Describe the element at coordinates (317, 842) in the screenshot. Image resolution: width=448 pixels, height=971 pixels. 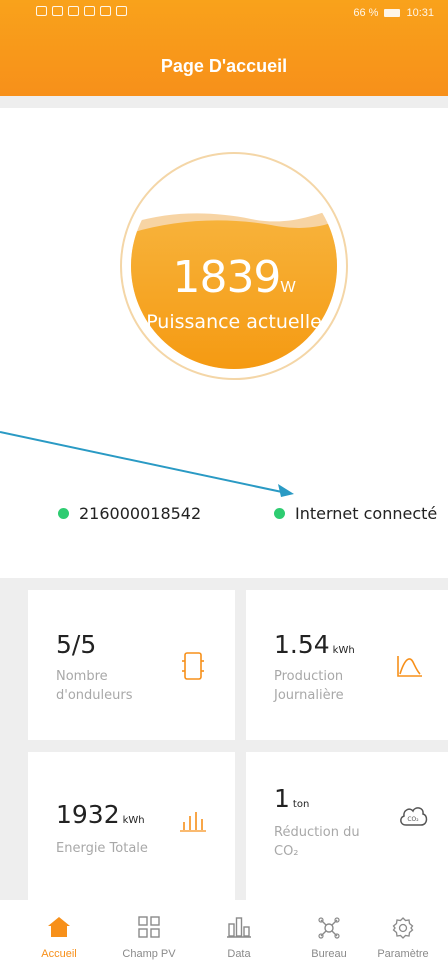
I see `tile-label: Réduction du CO₂` at that location.